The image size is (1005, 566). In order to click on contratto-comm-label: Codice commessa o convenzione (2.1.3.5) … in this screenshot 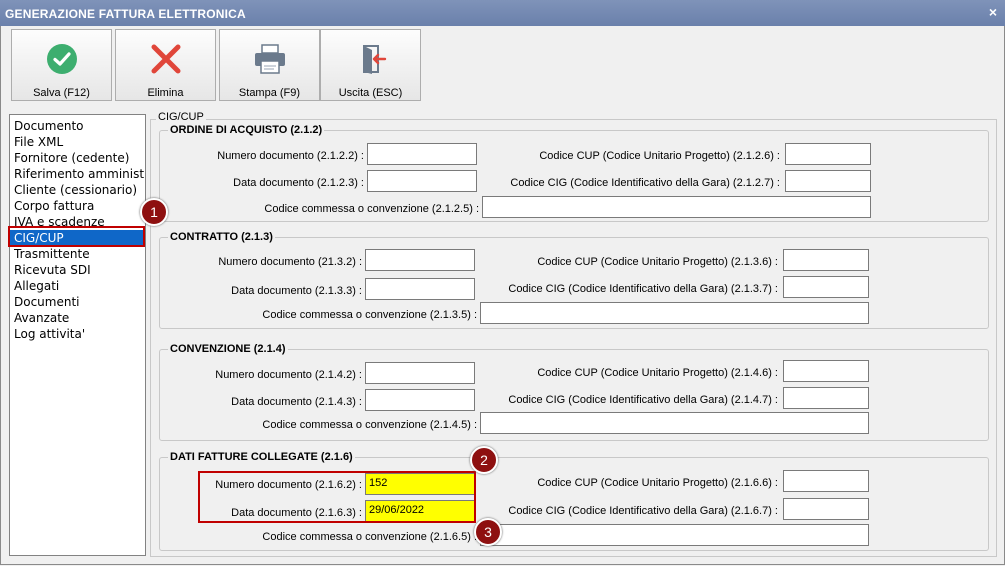, I will do `click(369, 315)`.